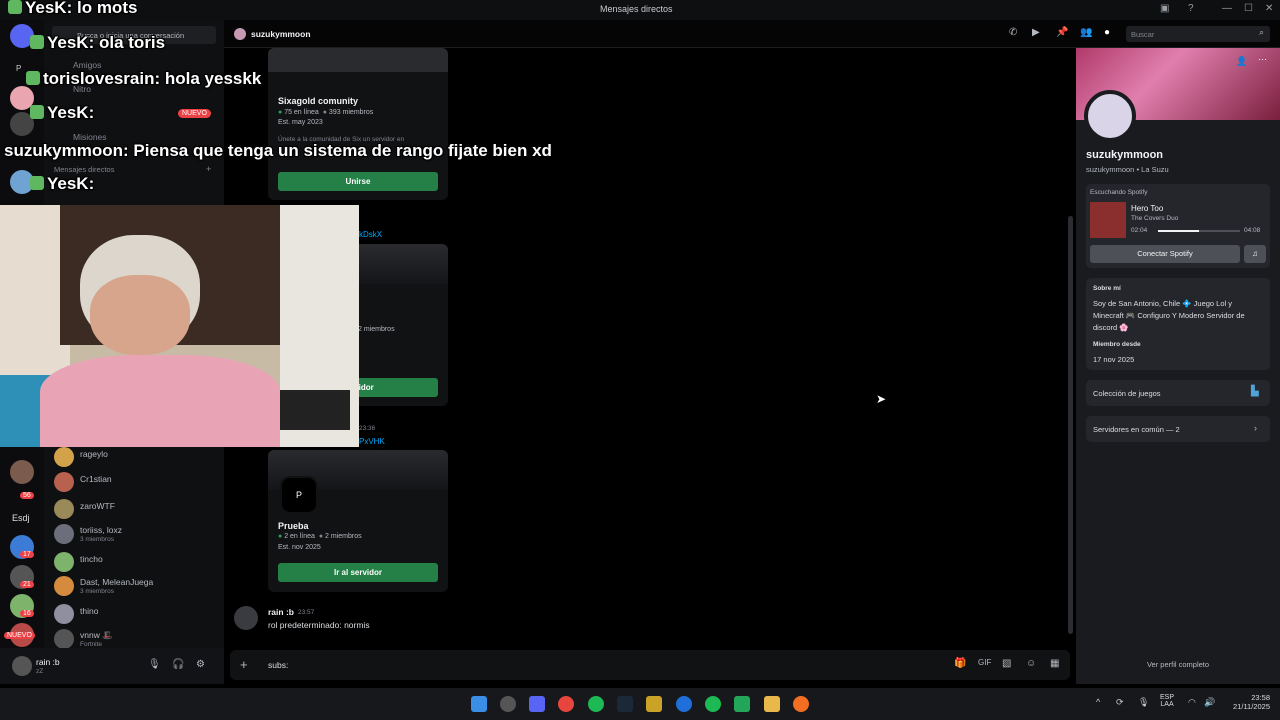  Describe the element at coordinates (1070, 425) in the screenshot. I see `chat-scrollbar` at that location.